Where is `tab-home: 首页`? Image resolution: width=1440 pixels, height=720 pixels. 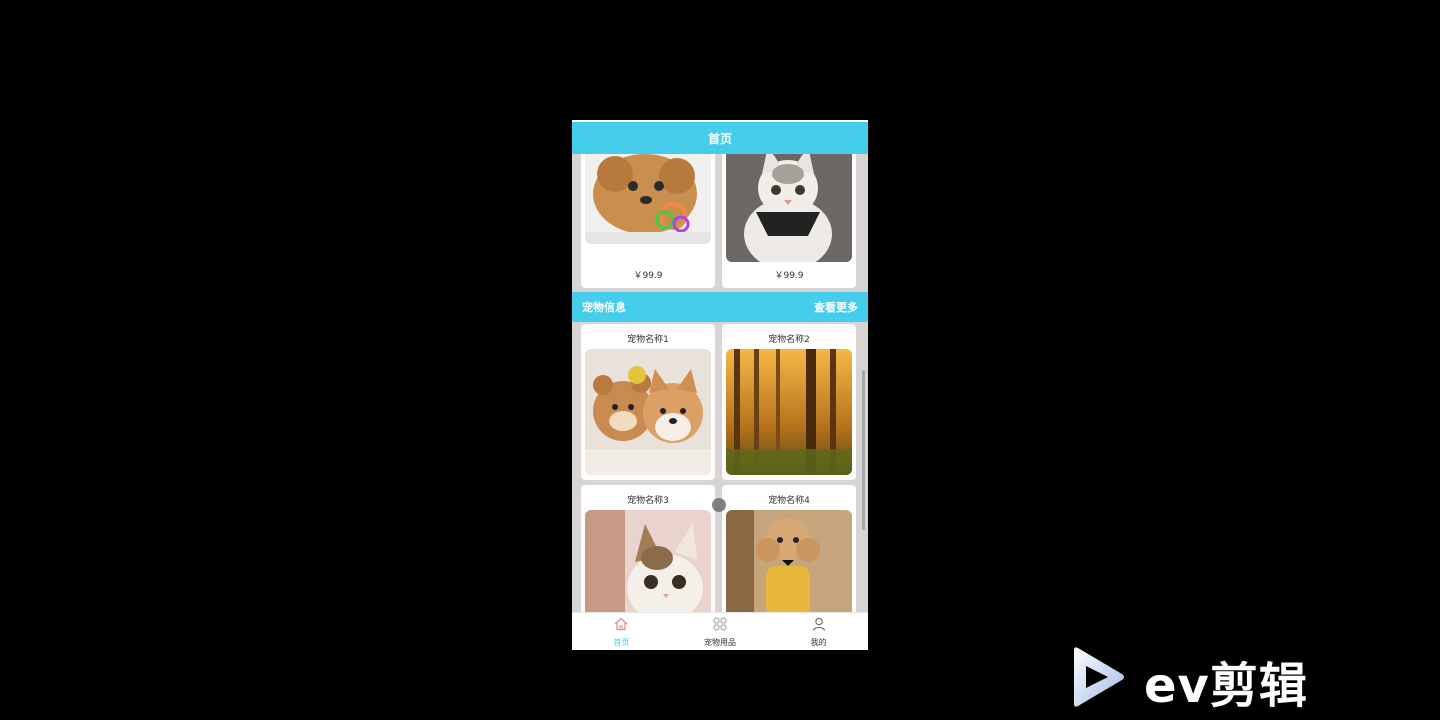
tab-home: 首页 is located at coordinates (621, 631).